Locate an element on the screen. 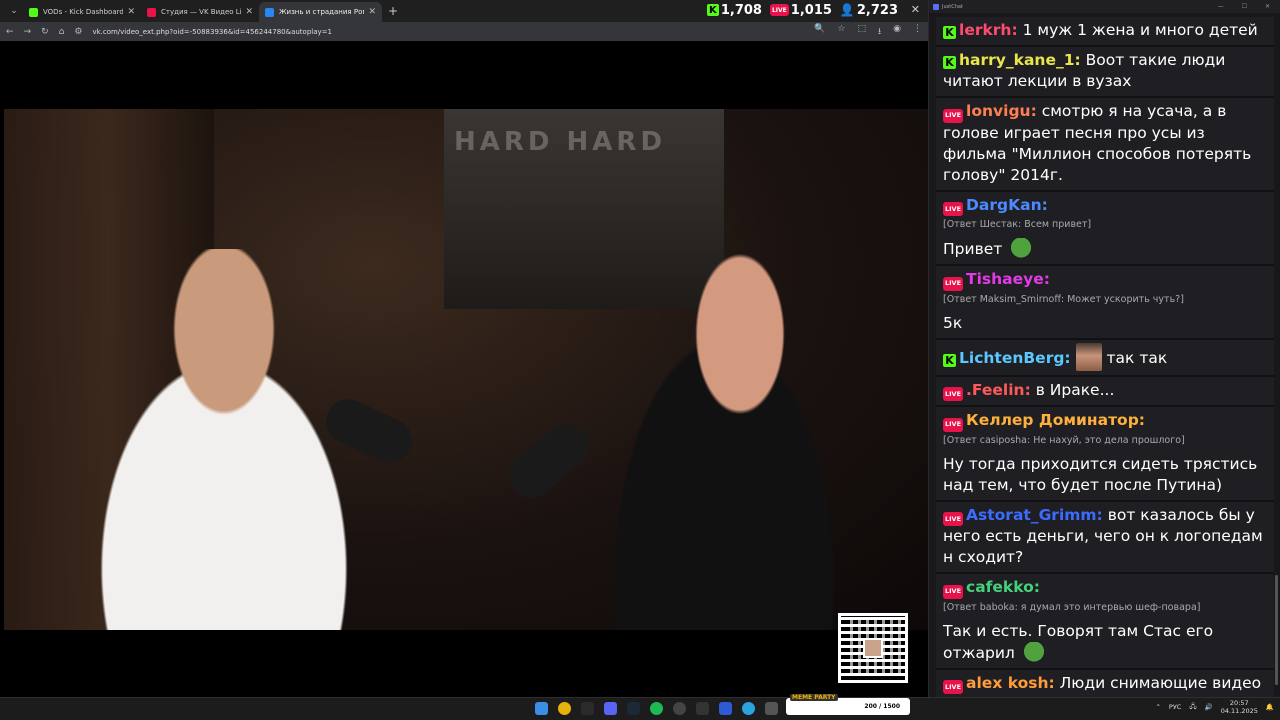 This screenshot has width=1280, height=720. forward-icon: → is located at coordinates (28, 32).